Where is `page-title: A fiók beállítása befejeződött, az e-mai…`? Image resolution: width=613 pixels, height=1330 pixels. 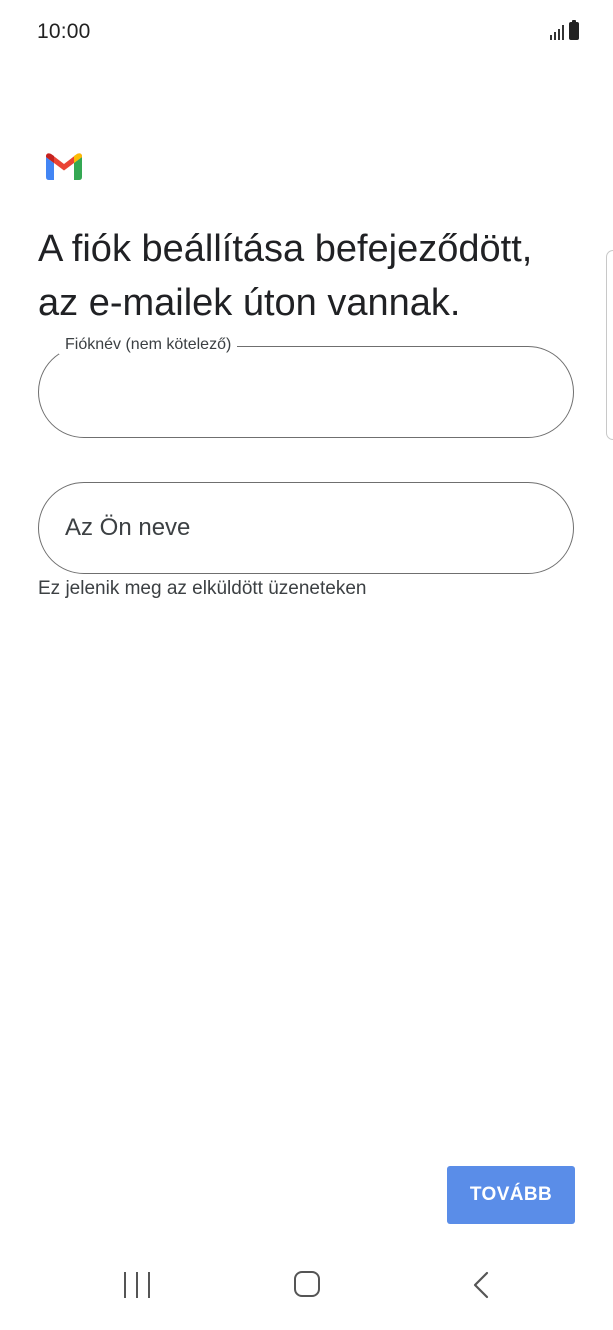
page-title: A fiók beállítása befejeződött, az e-mai… is located at coordinates (285, 276).